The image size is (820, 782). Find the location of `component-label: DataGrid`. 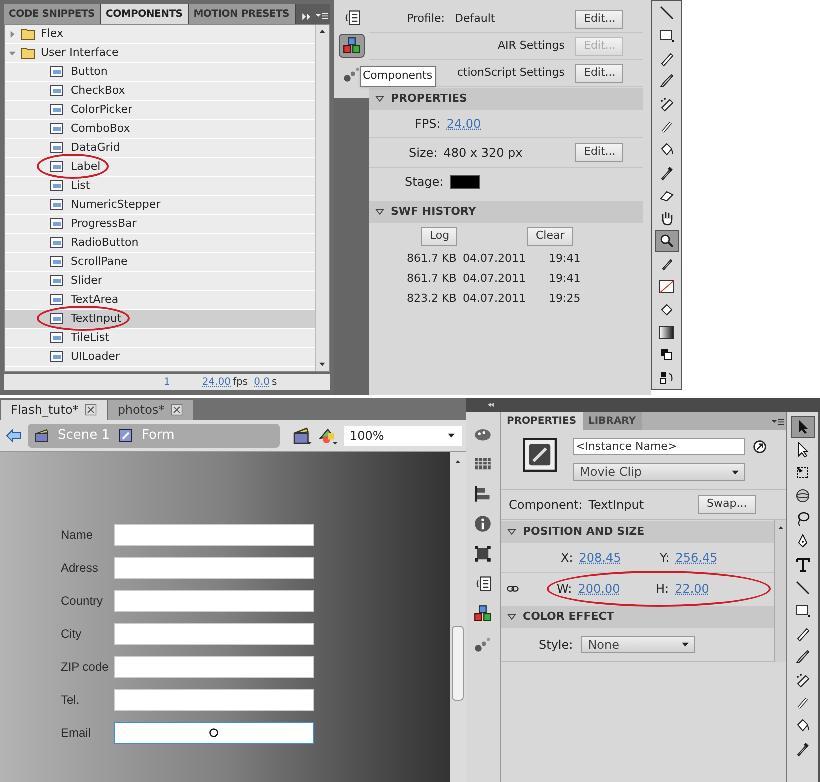

component-label: DataGrid is located at coordinates (95, 147).